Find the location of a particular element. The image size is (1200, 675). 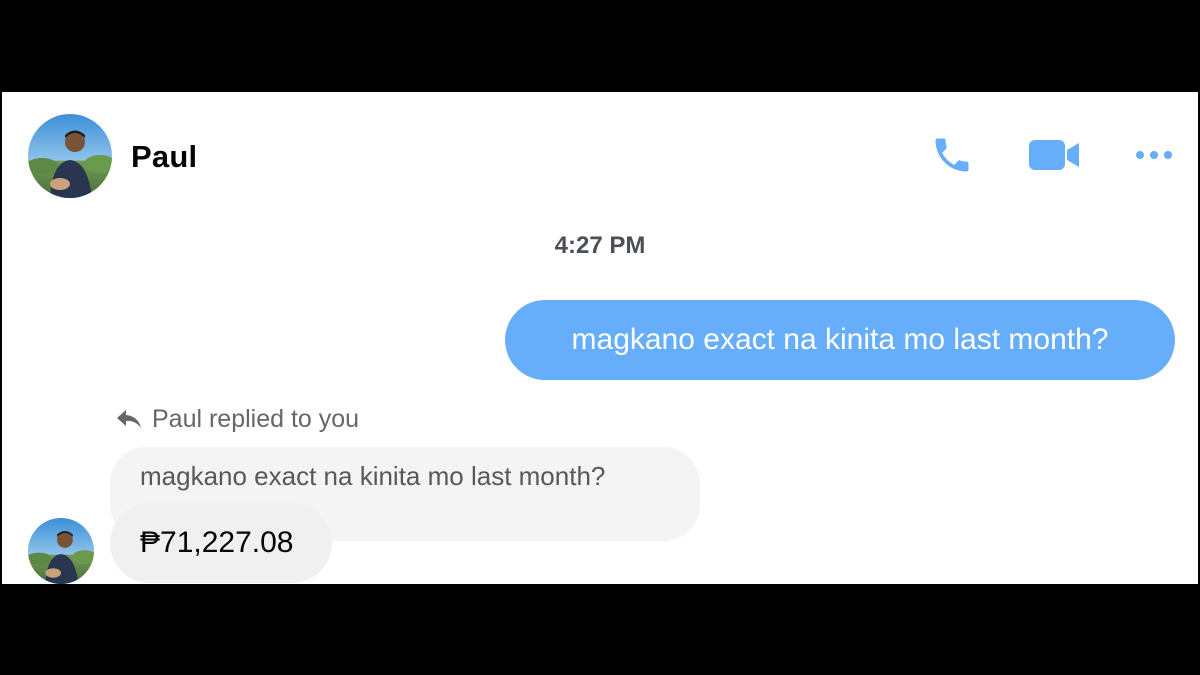

reply-indicator: Paul replied to you is located at coordinates (237, 419).